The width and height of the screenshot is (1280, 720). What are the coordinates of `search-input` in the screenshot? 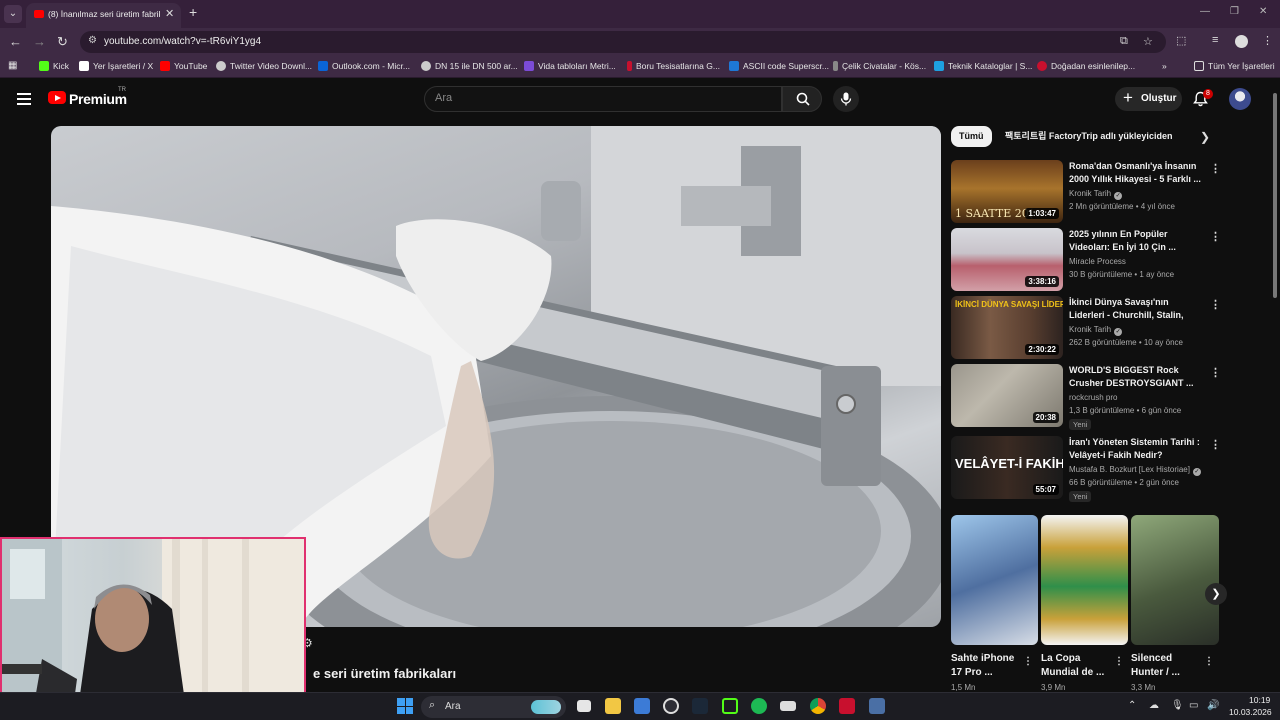 It's located at (600, 98).